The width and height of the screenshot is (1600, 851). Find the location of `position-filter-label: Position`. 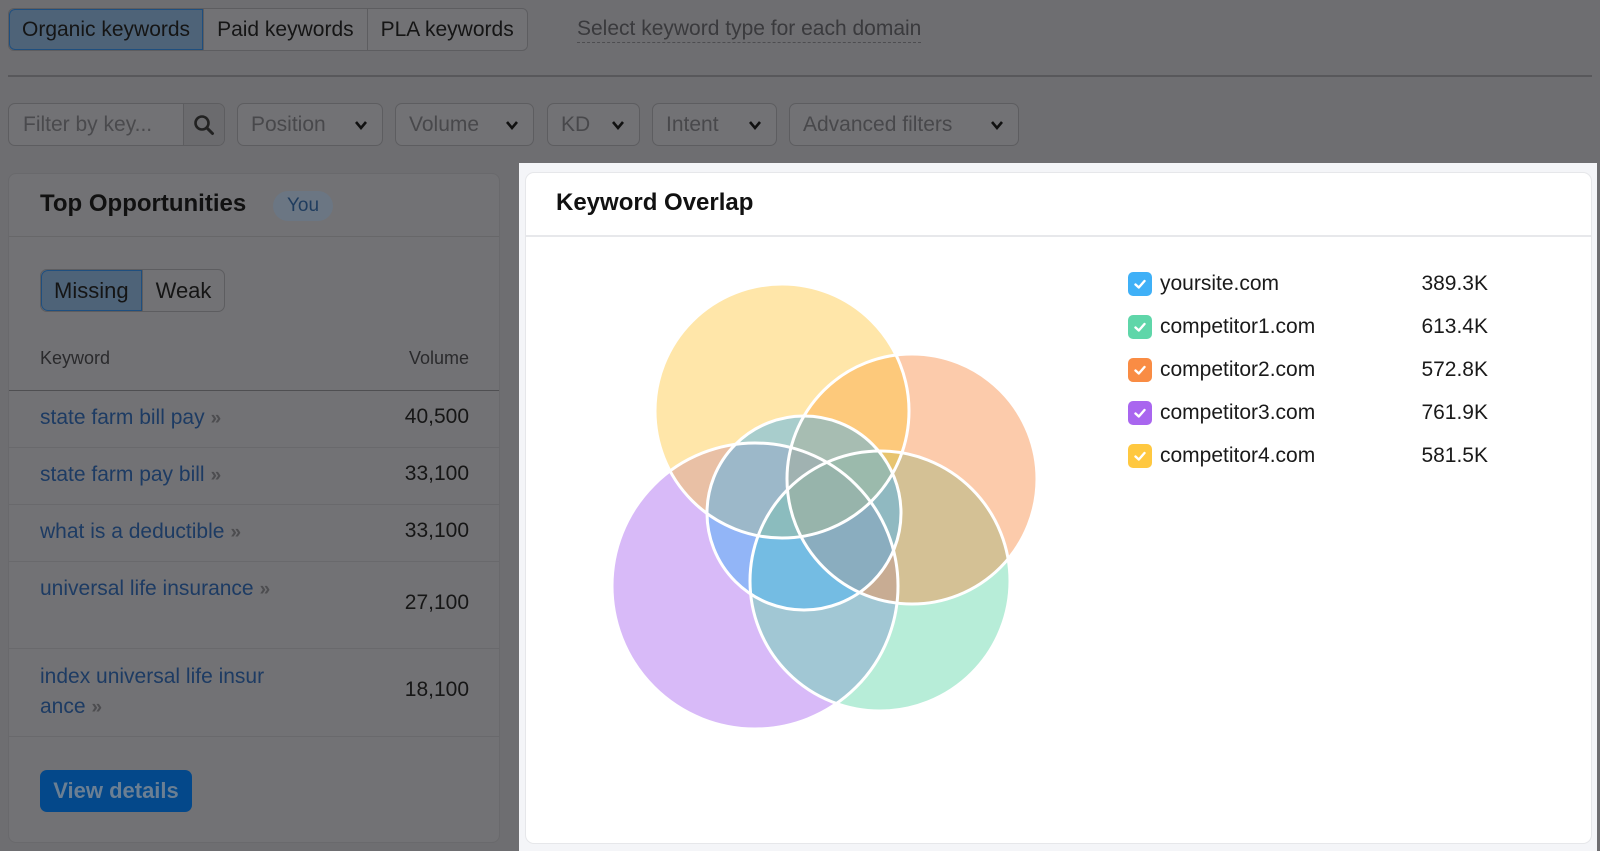

position-filter-label: Position is located at coordinates (288, 124).